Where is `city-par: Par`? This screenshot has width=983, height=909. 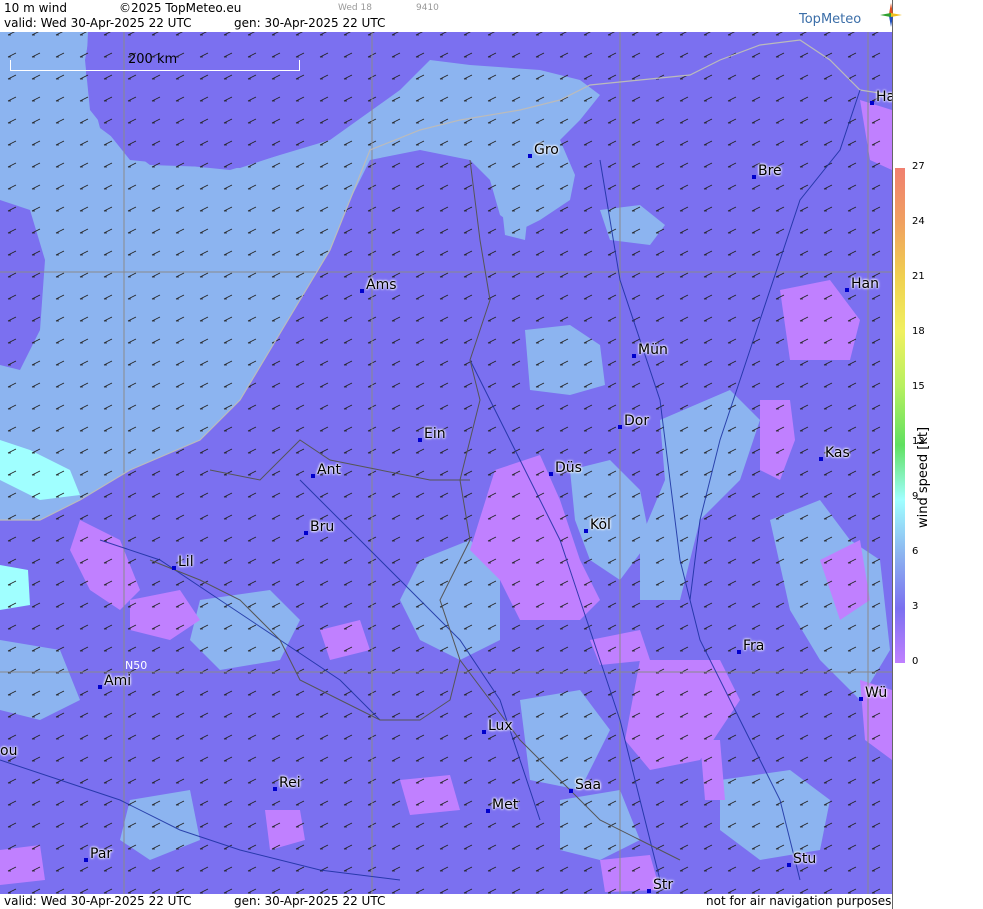
city-par: Par is located at coordinates (98, 854).